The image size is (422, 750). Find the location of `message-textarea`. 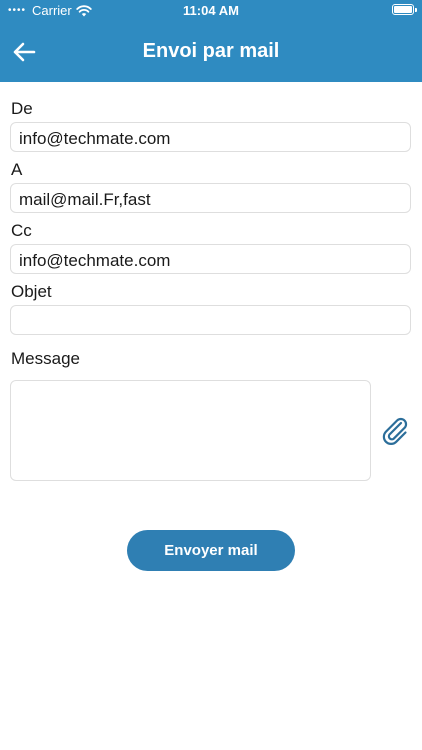

message-textarea is located at coordinates (190, 430).